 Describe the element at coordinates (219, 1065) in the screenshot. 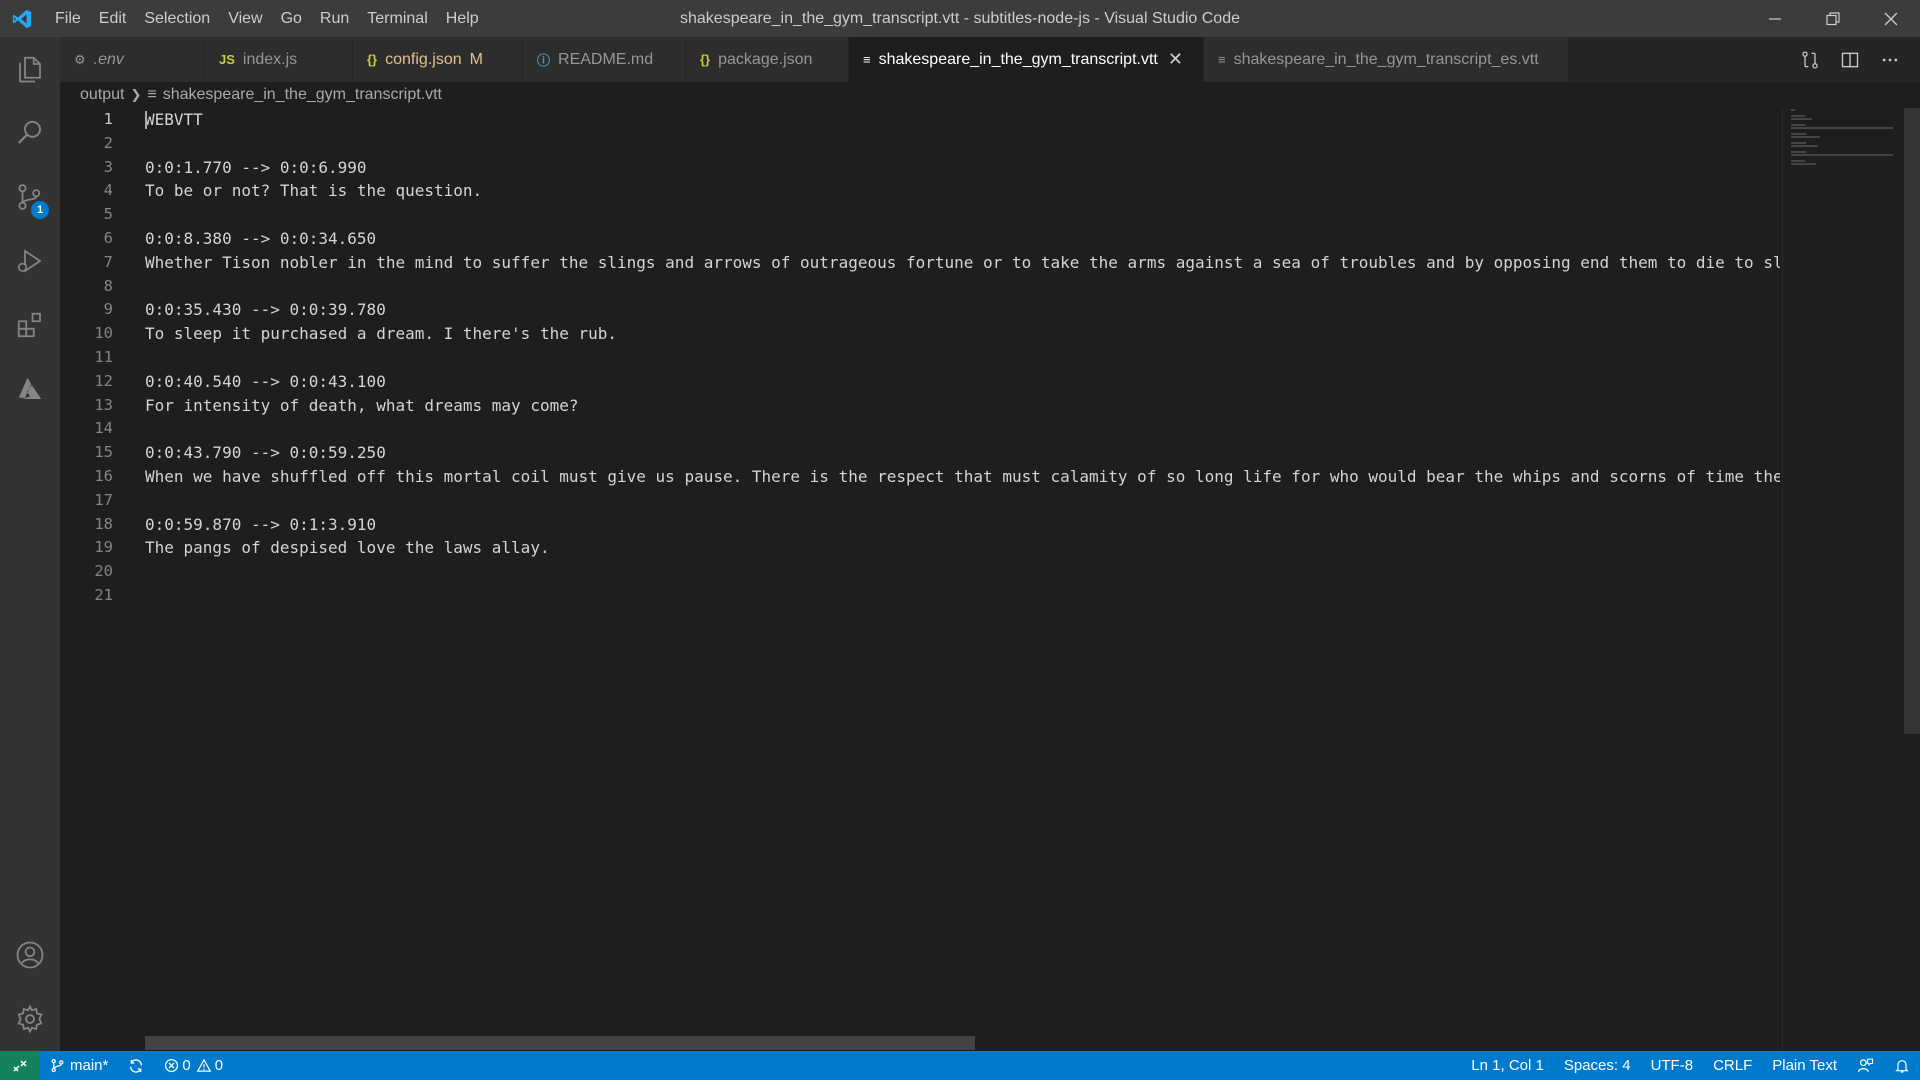

I see `warning-count: 0` at that location.